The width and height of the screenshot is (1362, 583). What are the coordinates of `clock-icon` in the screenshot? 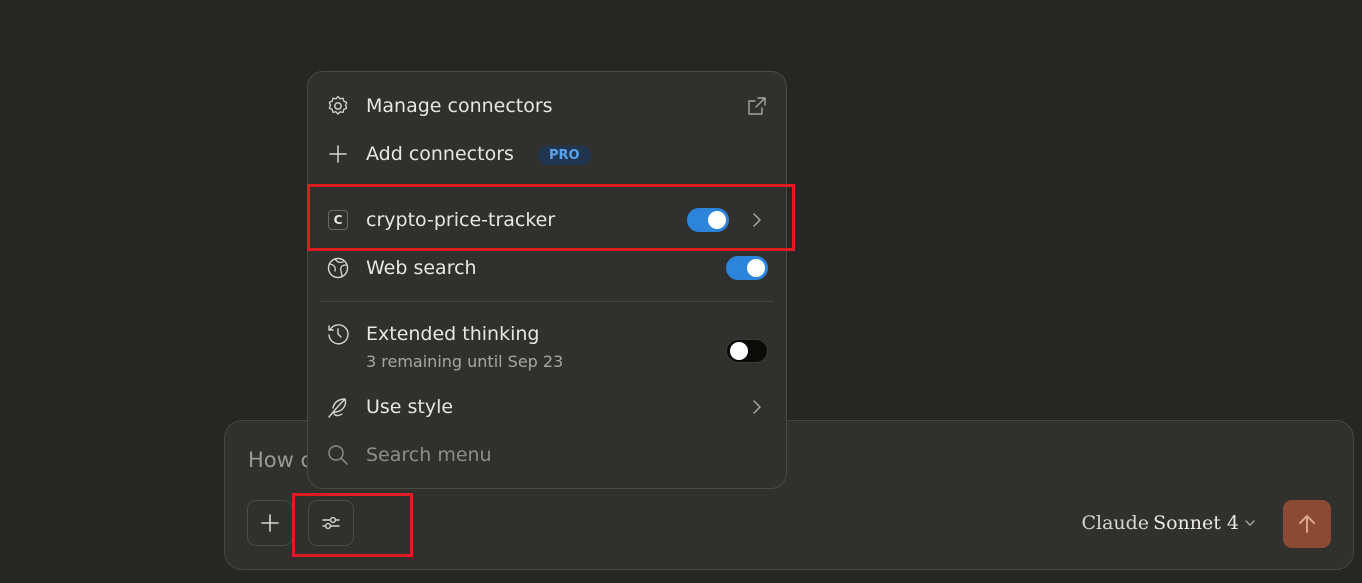 It's located at (338, 334).